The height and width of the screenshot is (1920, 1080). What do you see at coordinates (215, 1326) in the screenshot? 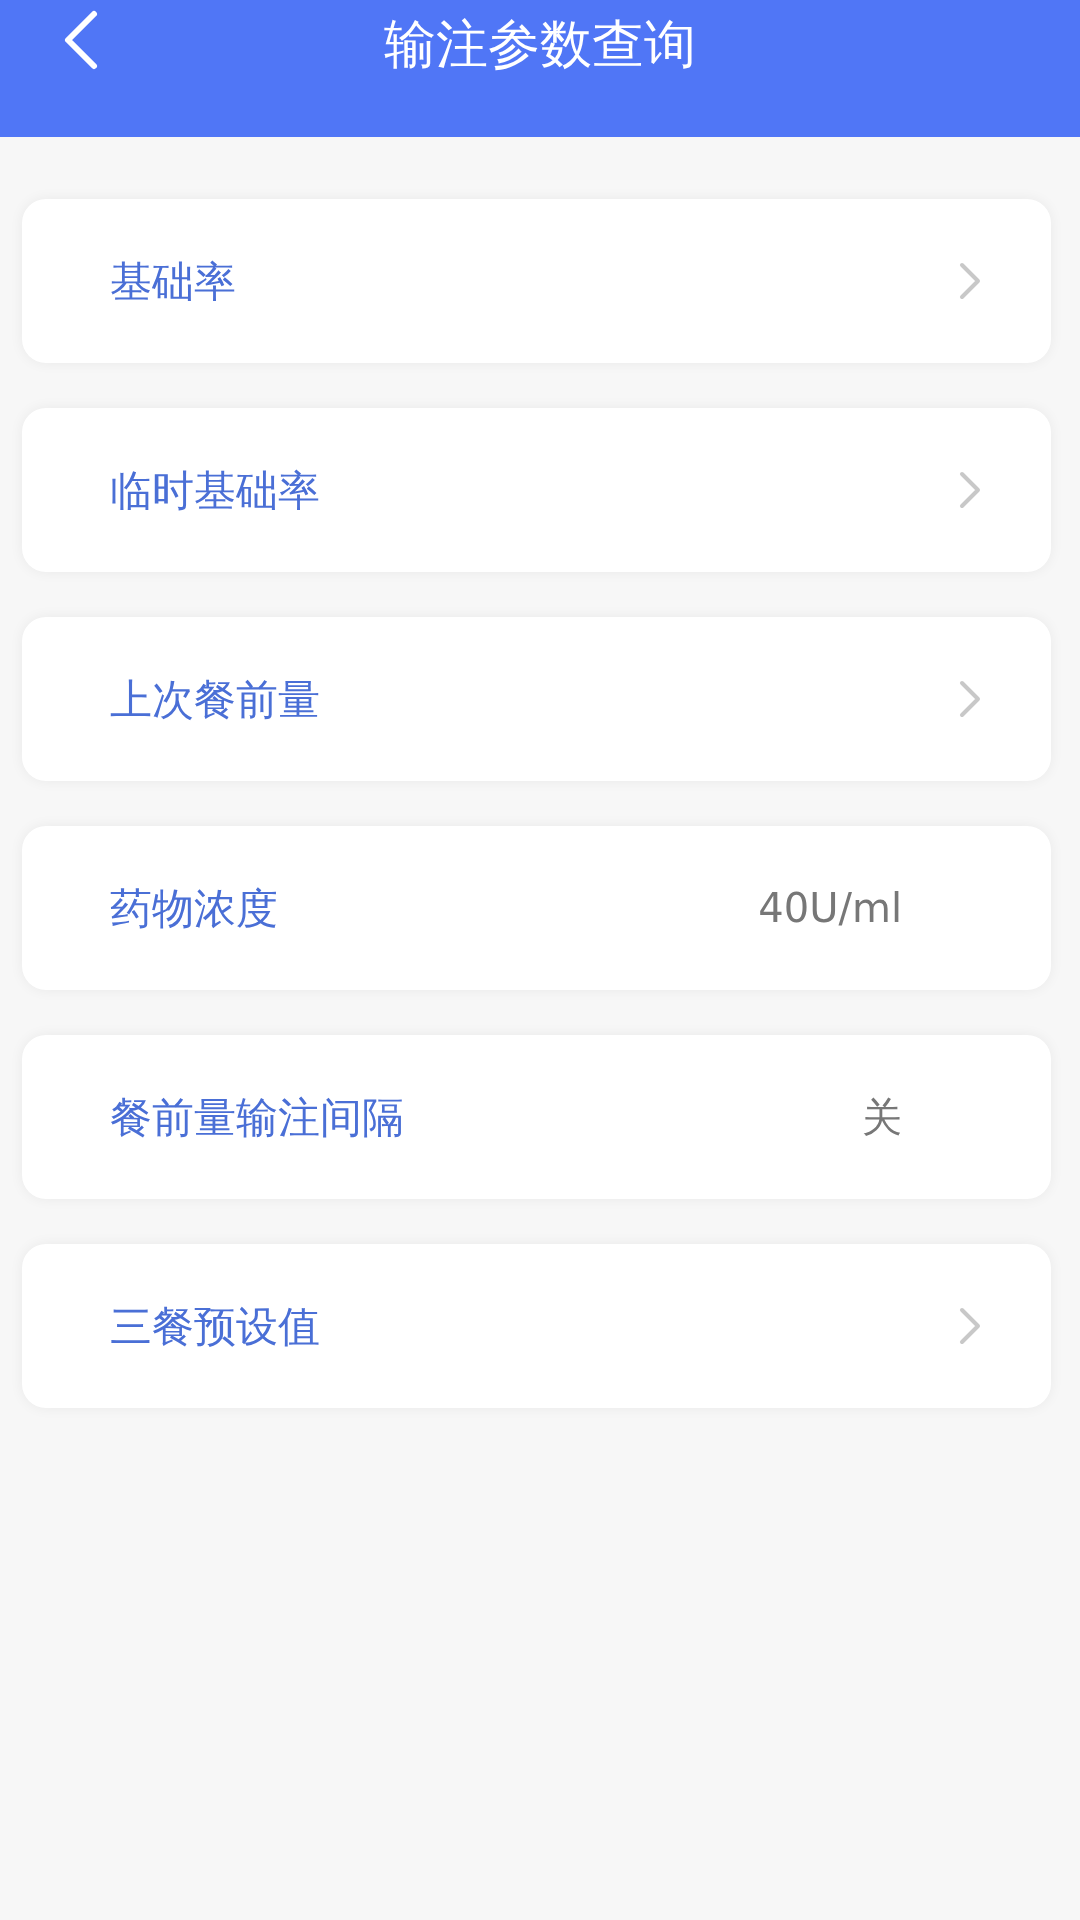
I see `setting-label: 三餐预设值` at bounding box center [215, 1326].